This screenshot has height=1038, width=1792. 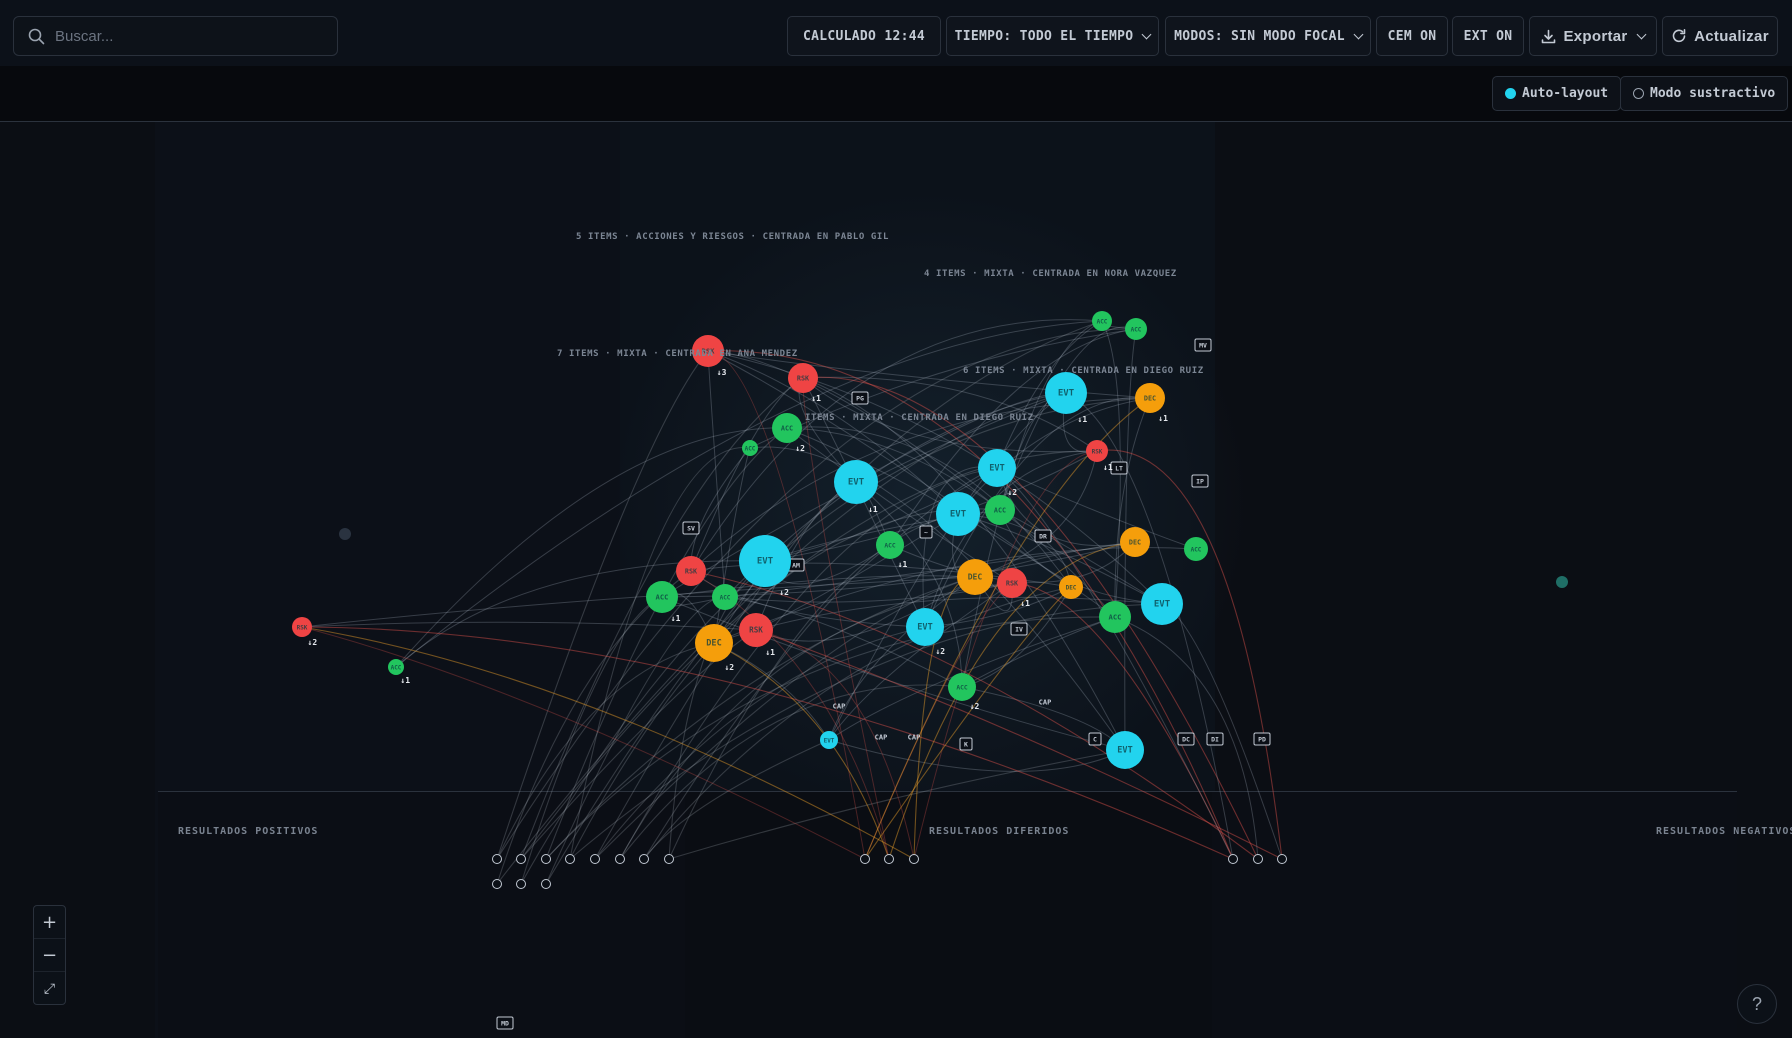 What do you see at coordinates (1557, 93) in the screenshot?
I see `auto-layout-toggle: Auto-layout` at bounding box center [1557, 93].